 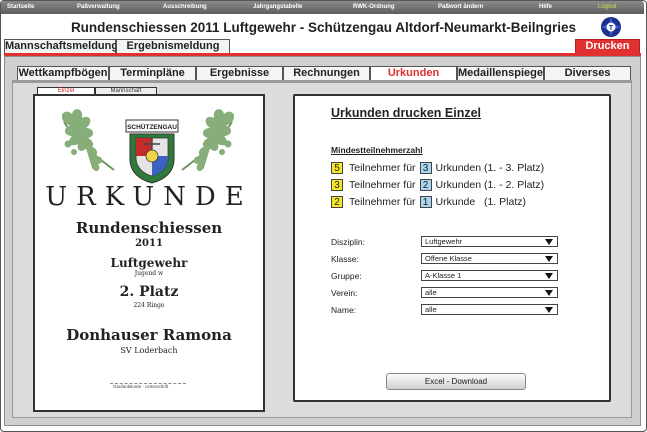 I want to click on gau-logo-icon: T, so click(x=611, y=27).